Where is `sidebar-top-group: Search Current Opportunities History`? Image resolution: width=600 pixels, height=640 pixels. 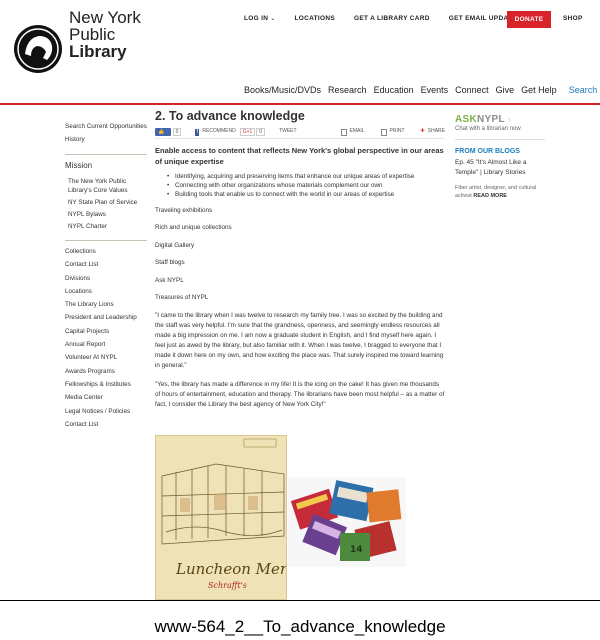
sidebar-top-group: Search Current Opportunities History is located at coordinates (106, 138).